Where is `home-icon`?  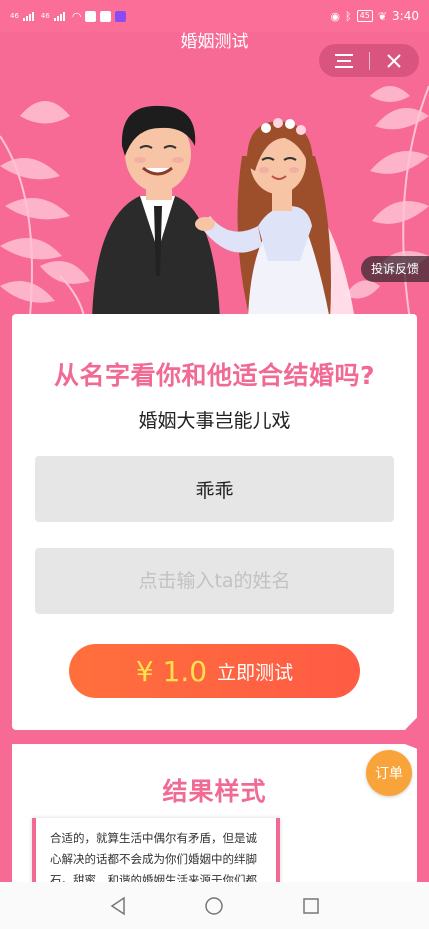 home-icon is located at coordinates (214, 906).